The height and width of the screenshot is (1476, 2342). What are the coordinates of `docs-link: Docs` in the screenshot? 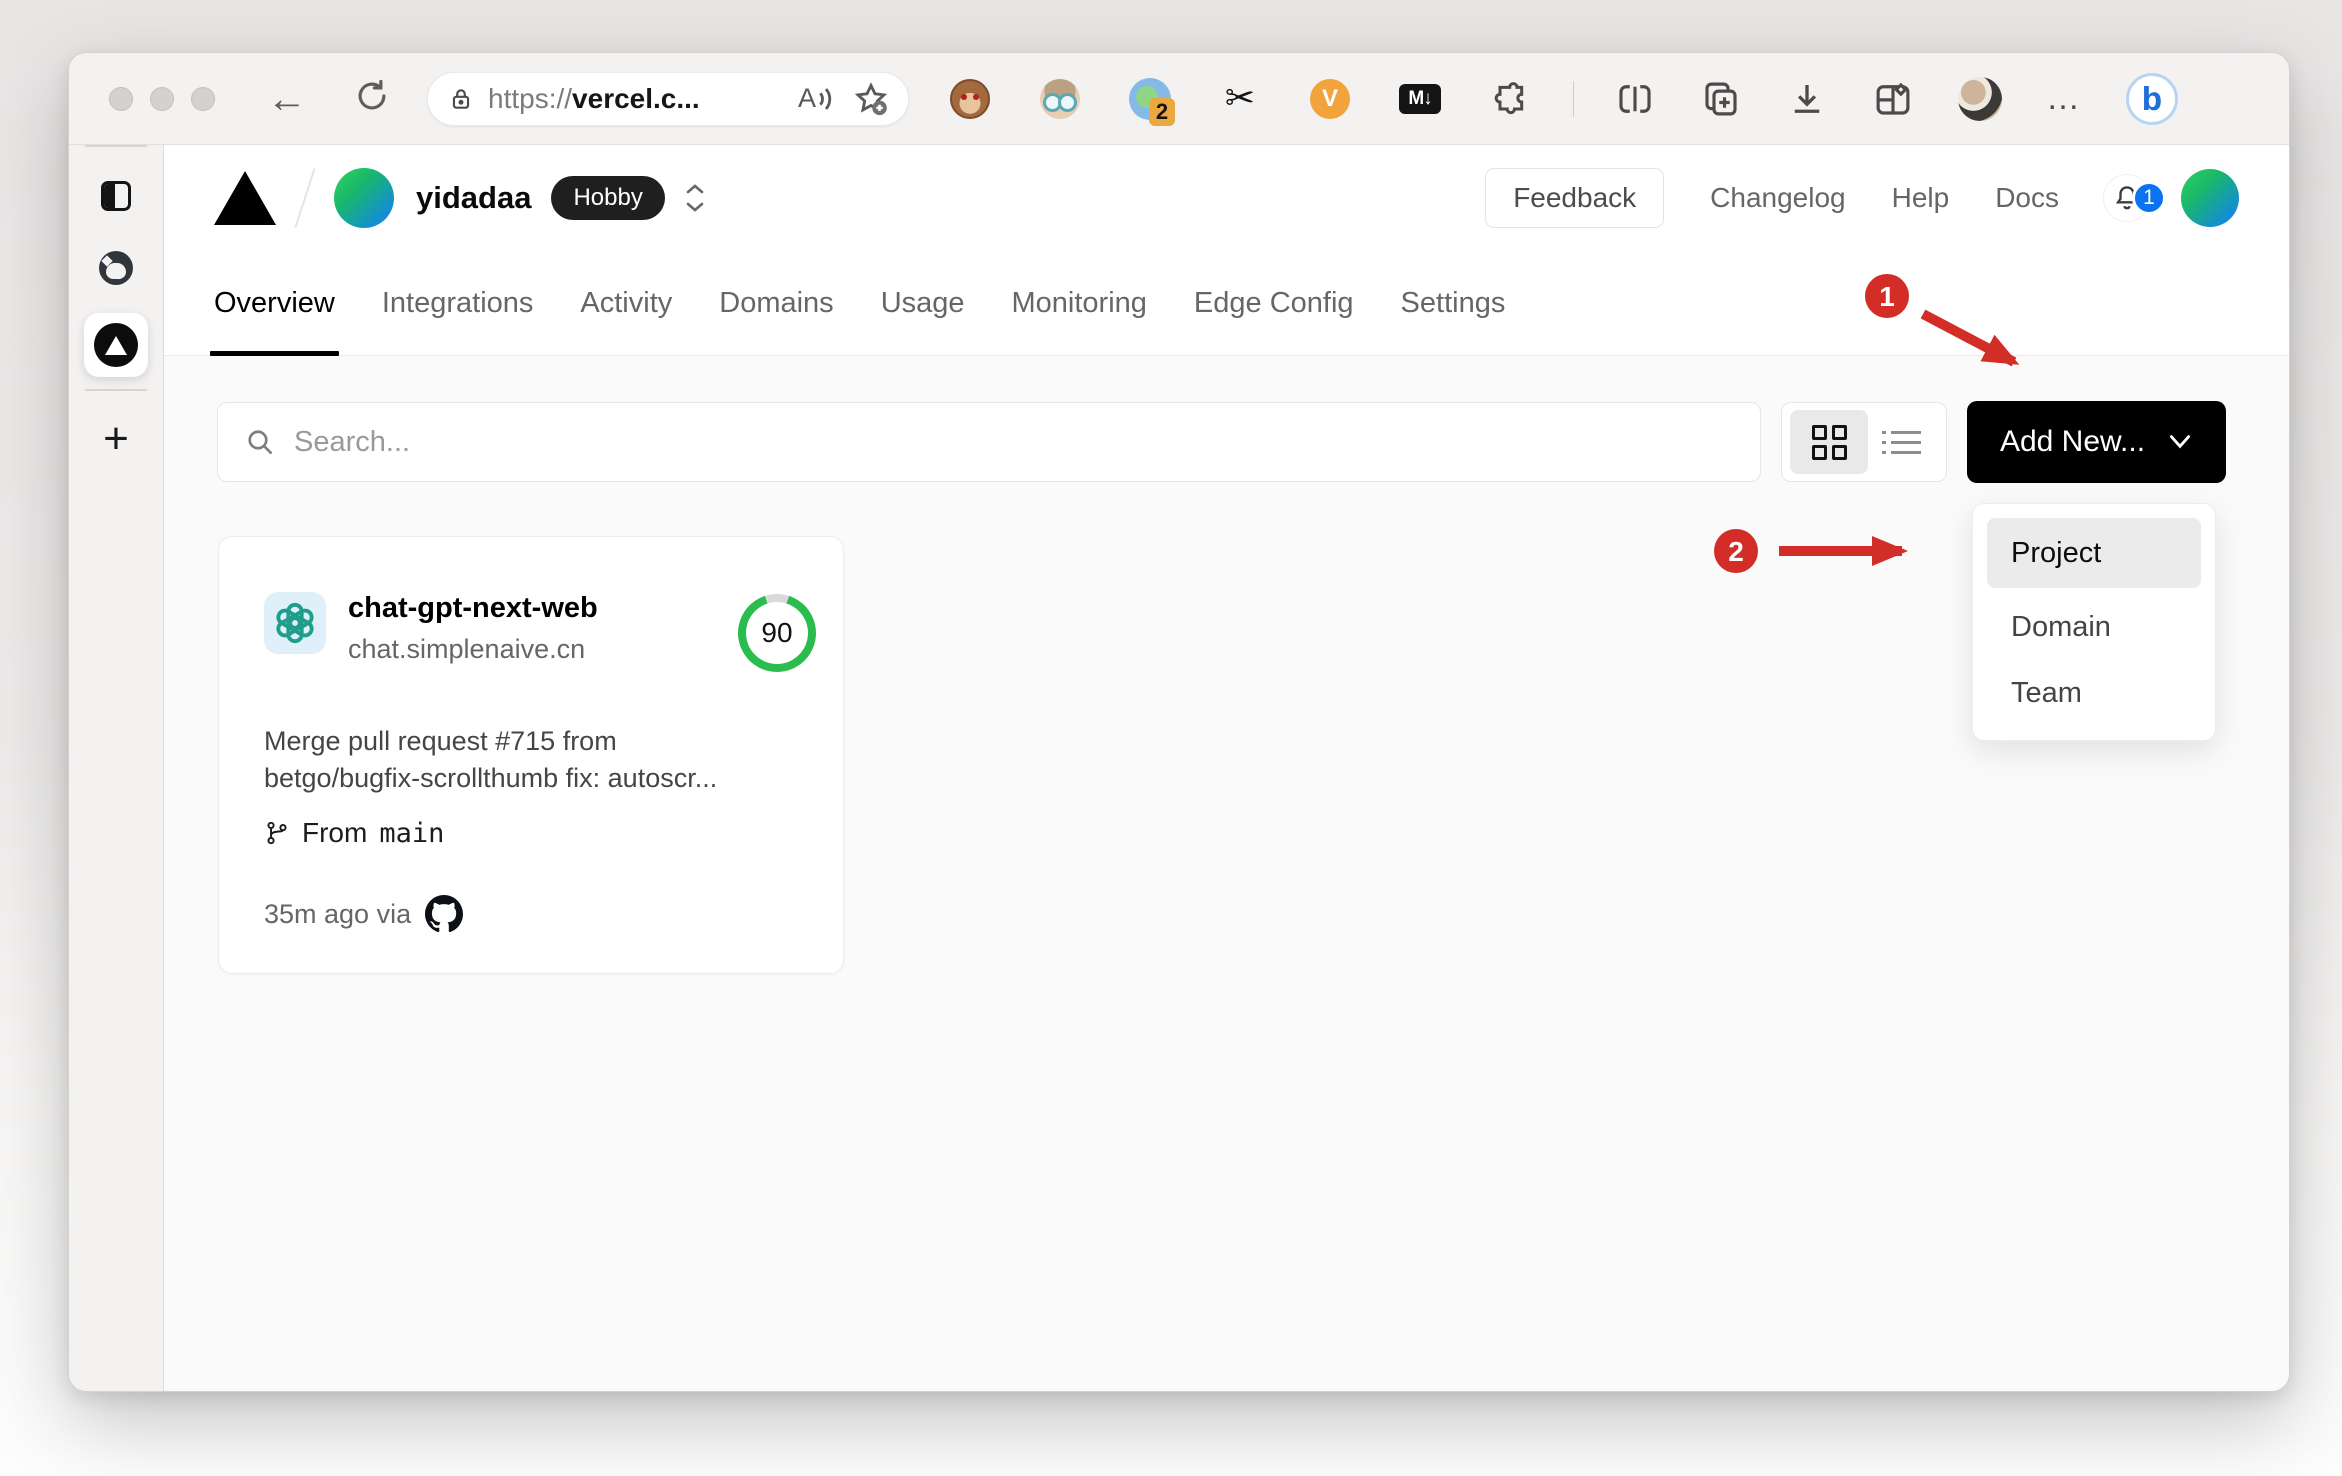 It's located at (2027, 198).